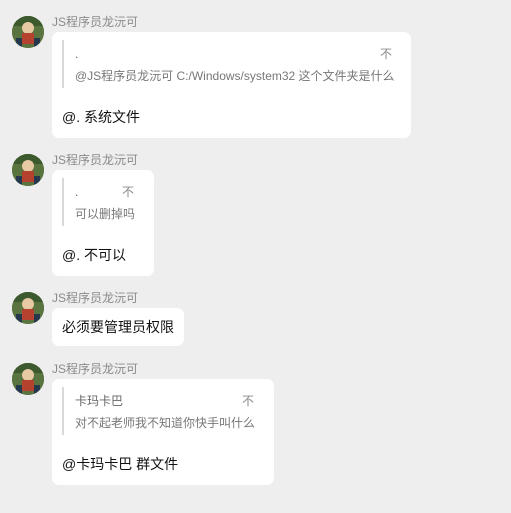  I want to click on message-text: @卡玛卡巴 群文件, so click(120, 464).